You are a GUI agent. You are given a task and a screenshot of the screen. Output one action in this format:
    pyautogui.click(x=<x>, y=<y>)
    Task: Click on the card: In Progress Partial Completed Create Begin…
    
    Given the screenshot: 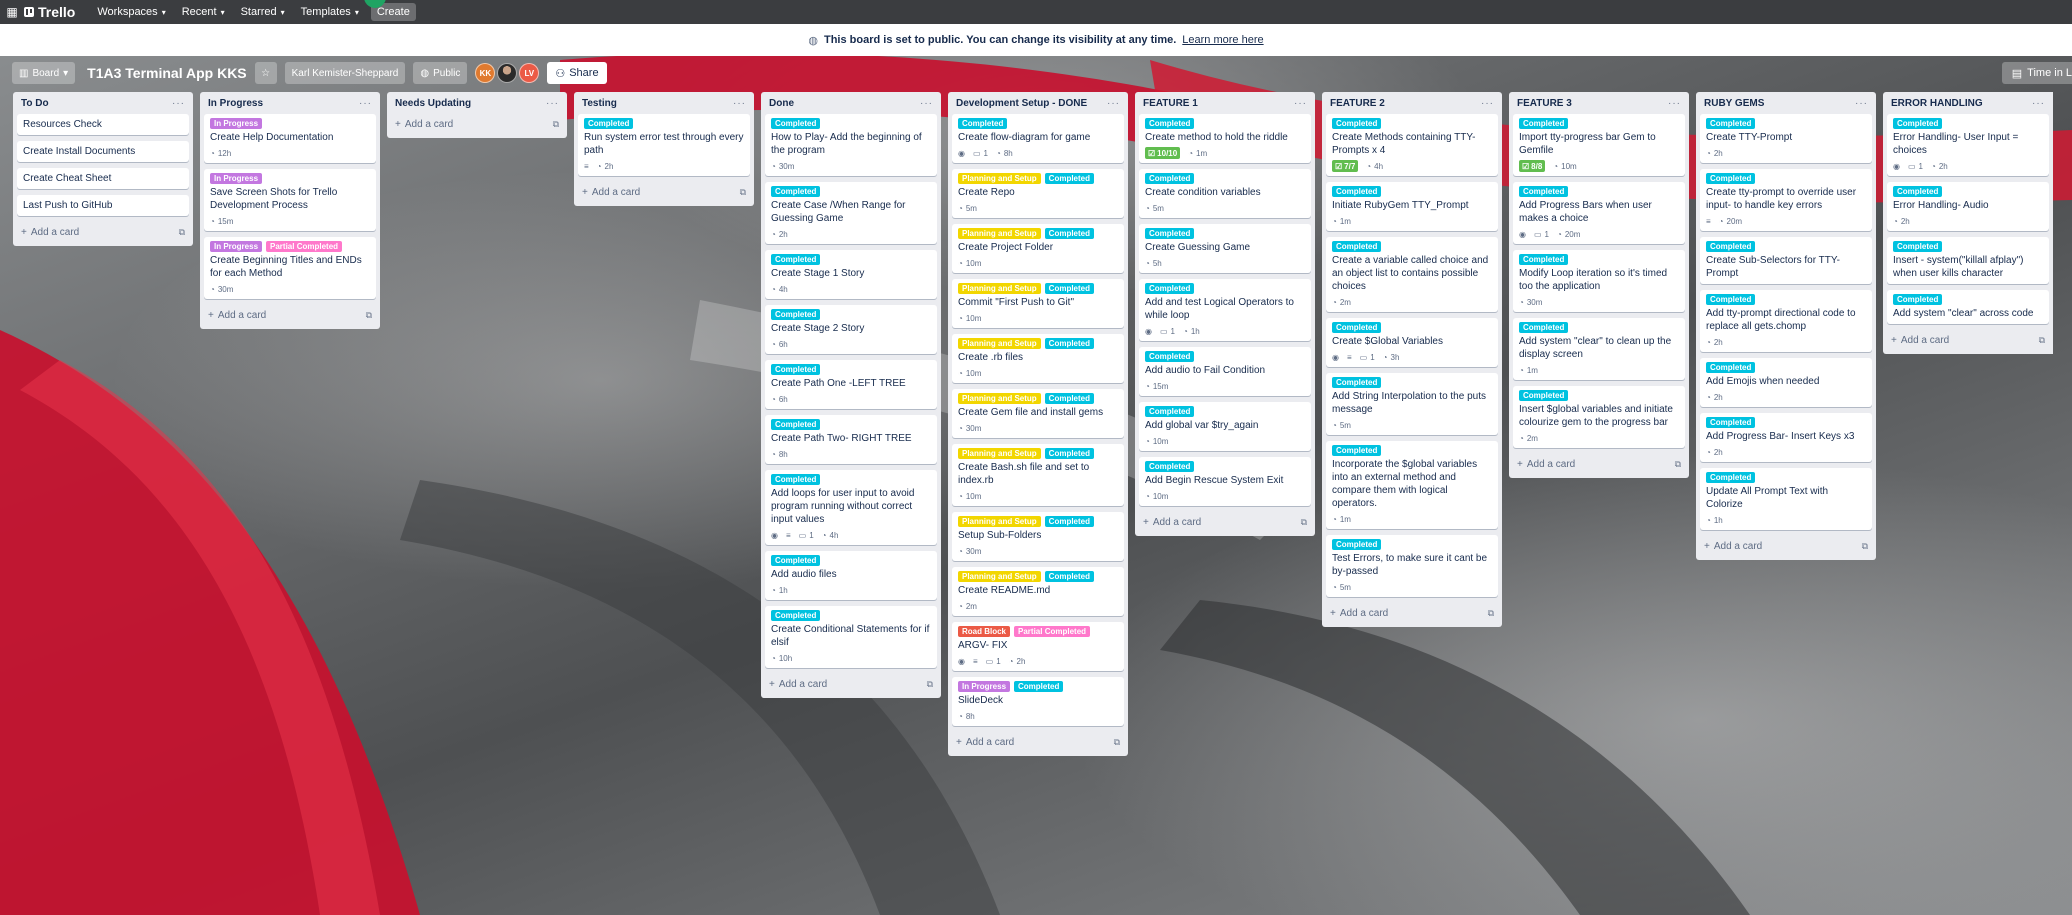 What is the action you would take?
    pyautogui.click(x=290, y=268)
    